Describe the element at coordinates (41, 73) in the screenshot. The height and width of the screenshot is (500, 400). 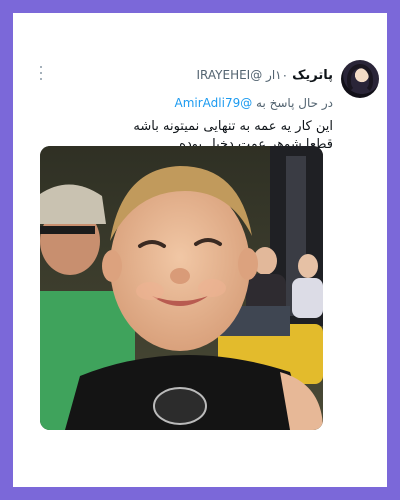
I see `more-options-icon` at that location.